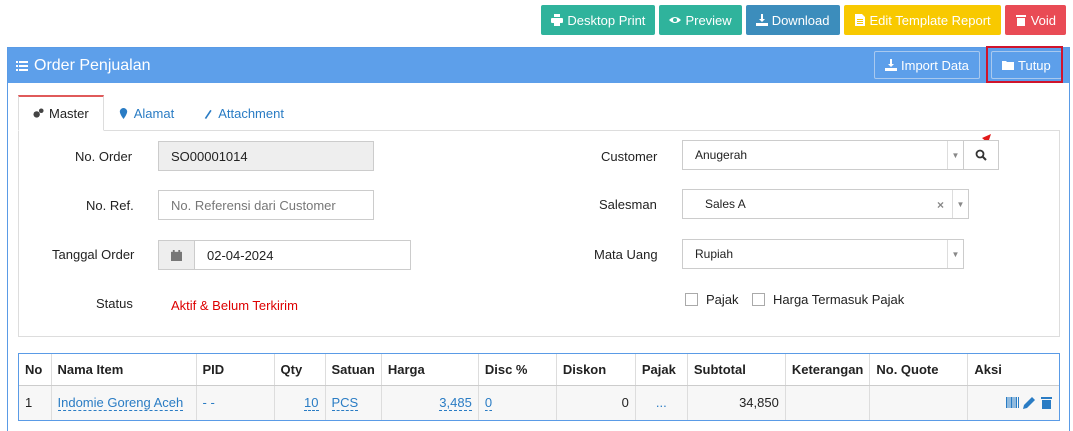 This screenshot has height=431, width=1073. What do you see at coordinates (626, 254) in the screenshot?
I see `mata-uang-label: Mata Uang` at bounding box center [626, 254].